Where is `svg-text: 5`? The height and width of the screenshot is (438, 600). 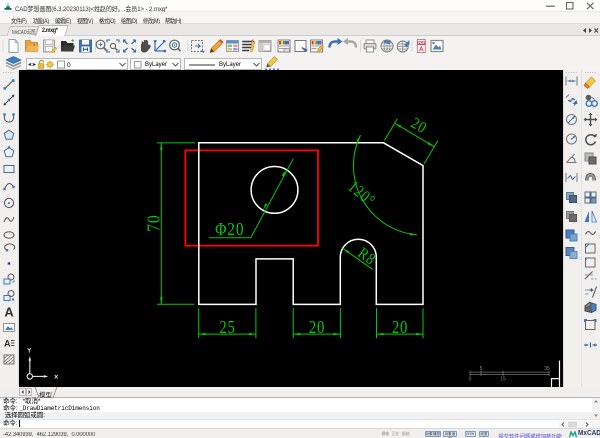
svg-text: 5 is located at coordinates (481, 369).